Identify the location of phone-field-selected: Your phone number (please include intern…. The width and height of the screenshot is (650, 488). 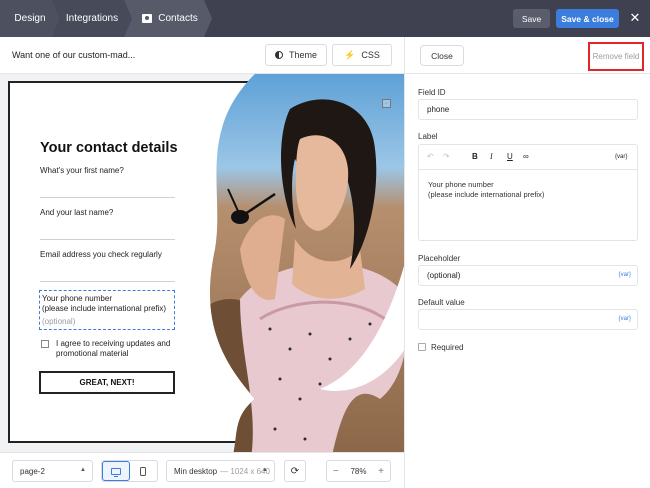
(107, 310).